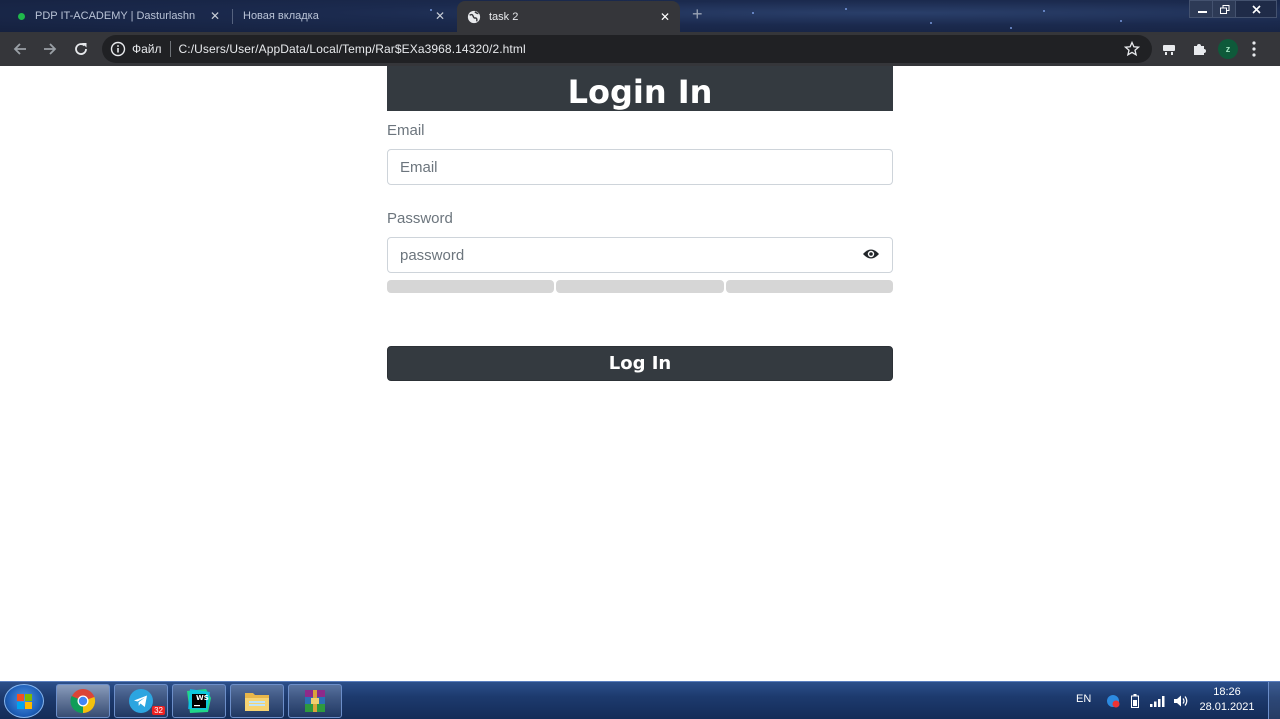 This screenshot has height=719, width=1280. Describe the element at coordinates (170, 49) in the screenshot. I see `omnibox-divider` at that location.